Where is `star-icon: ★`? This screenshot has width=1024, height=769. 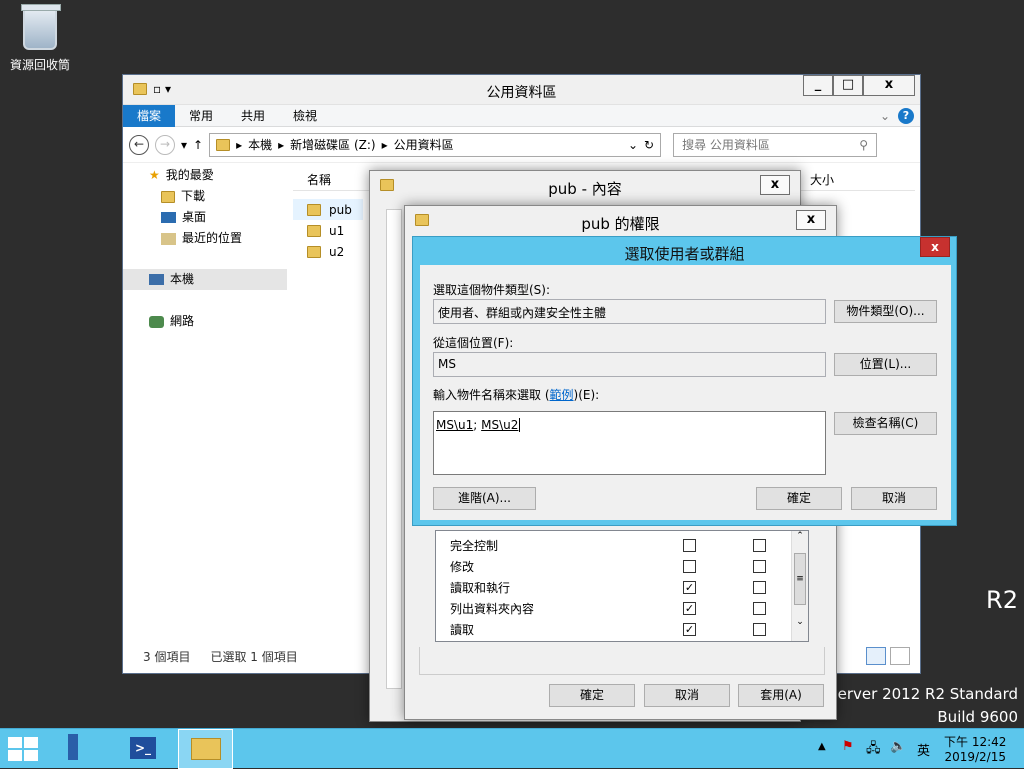
star-icon: ★ is located at coordinates (154, 175).